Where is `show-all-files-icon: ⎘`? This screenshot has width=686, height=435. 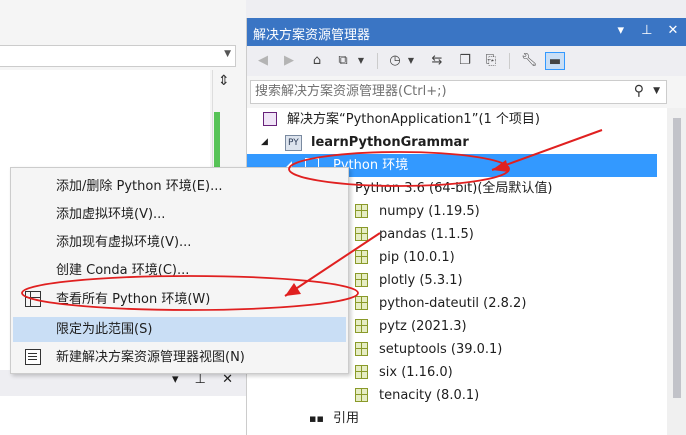
show-all-files-icon: ⎘ is located at coordinates (491, 61).